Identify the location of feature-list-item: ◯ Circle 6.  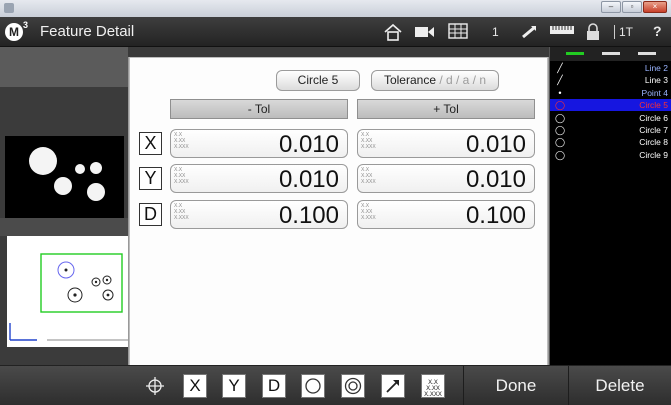
(610, 118).